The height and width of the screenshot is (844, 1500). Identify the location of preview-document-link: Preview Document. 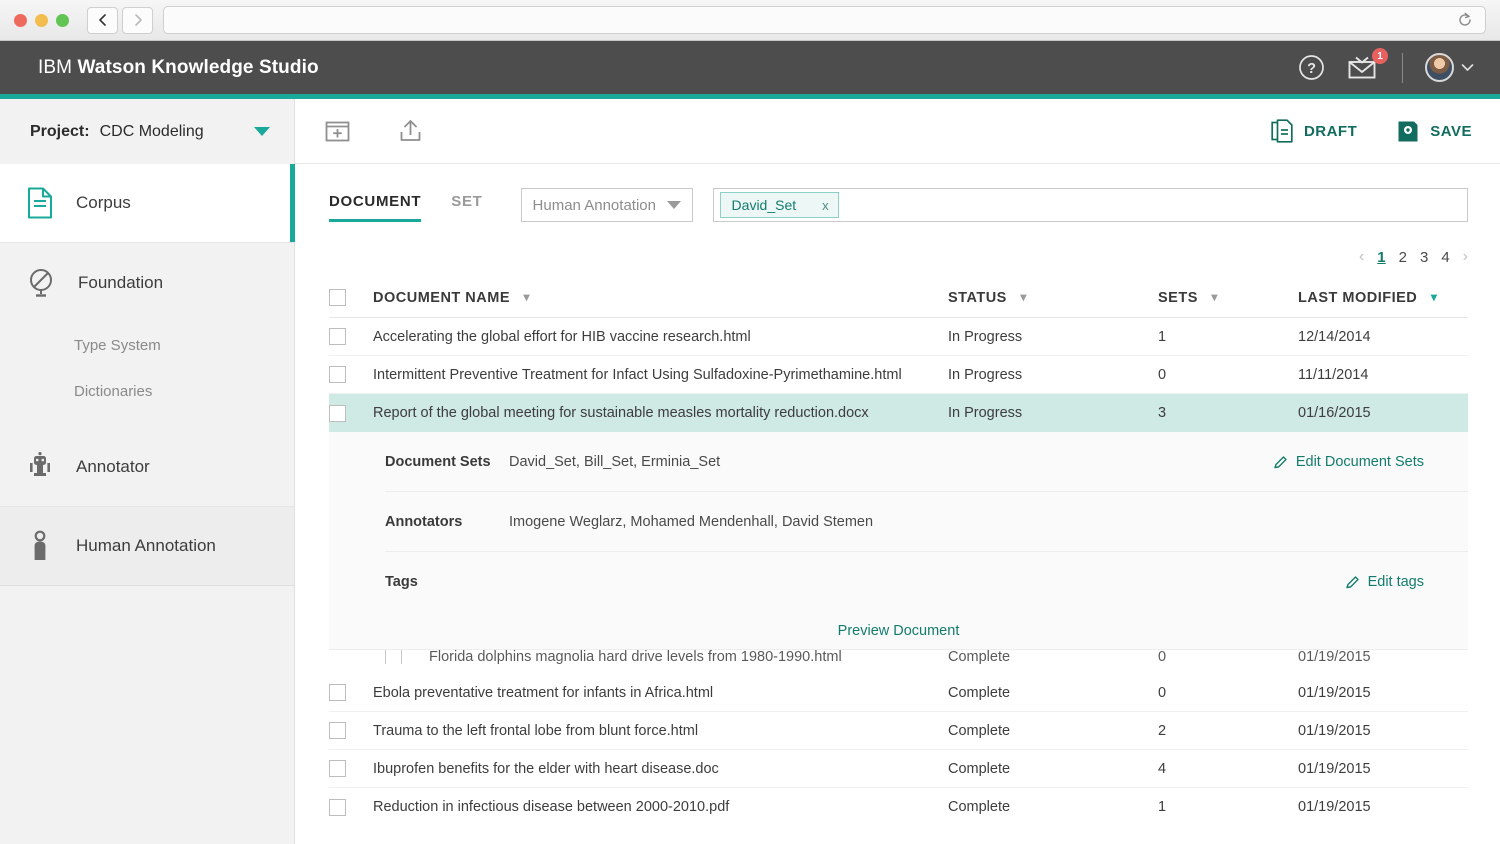
(898, 630).